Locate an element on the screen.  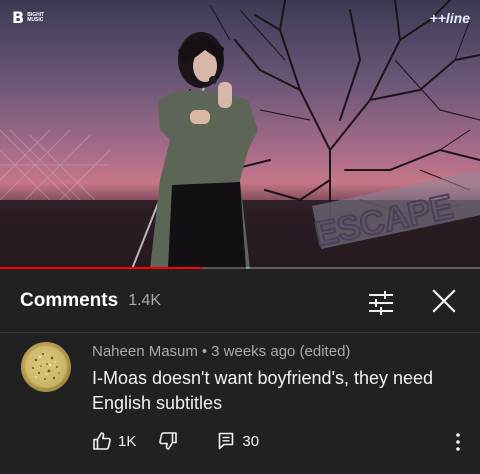
thumbs-down-icon is located at coordinates (168, 441).